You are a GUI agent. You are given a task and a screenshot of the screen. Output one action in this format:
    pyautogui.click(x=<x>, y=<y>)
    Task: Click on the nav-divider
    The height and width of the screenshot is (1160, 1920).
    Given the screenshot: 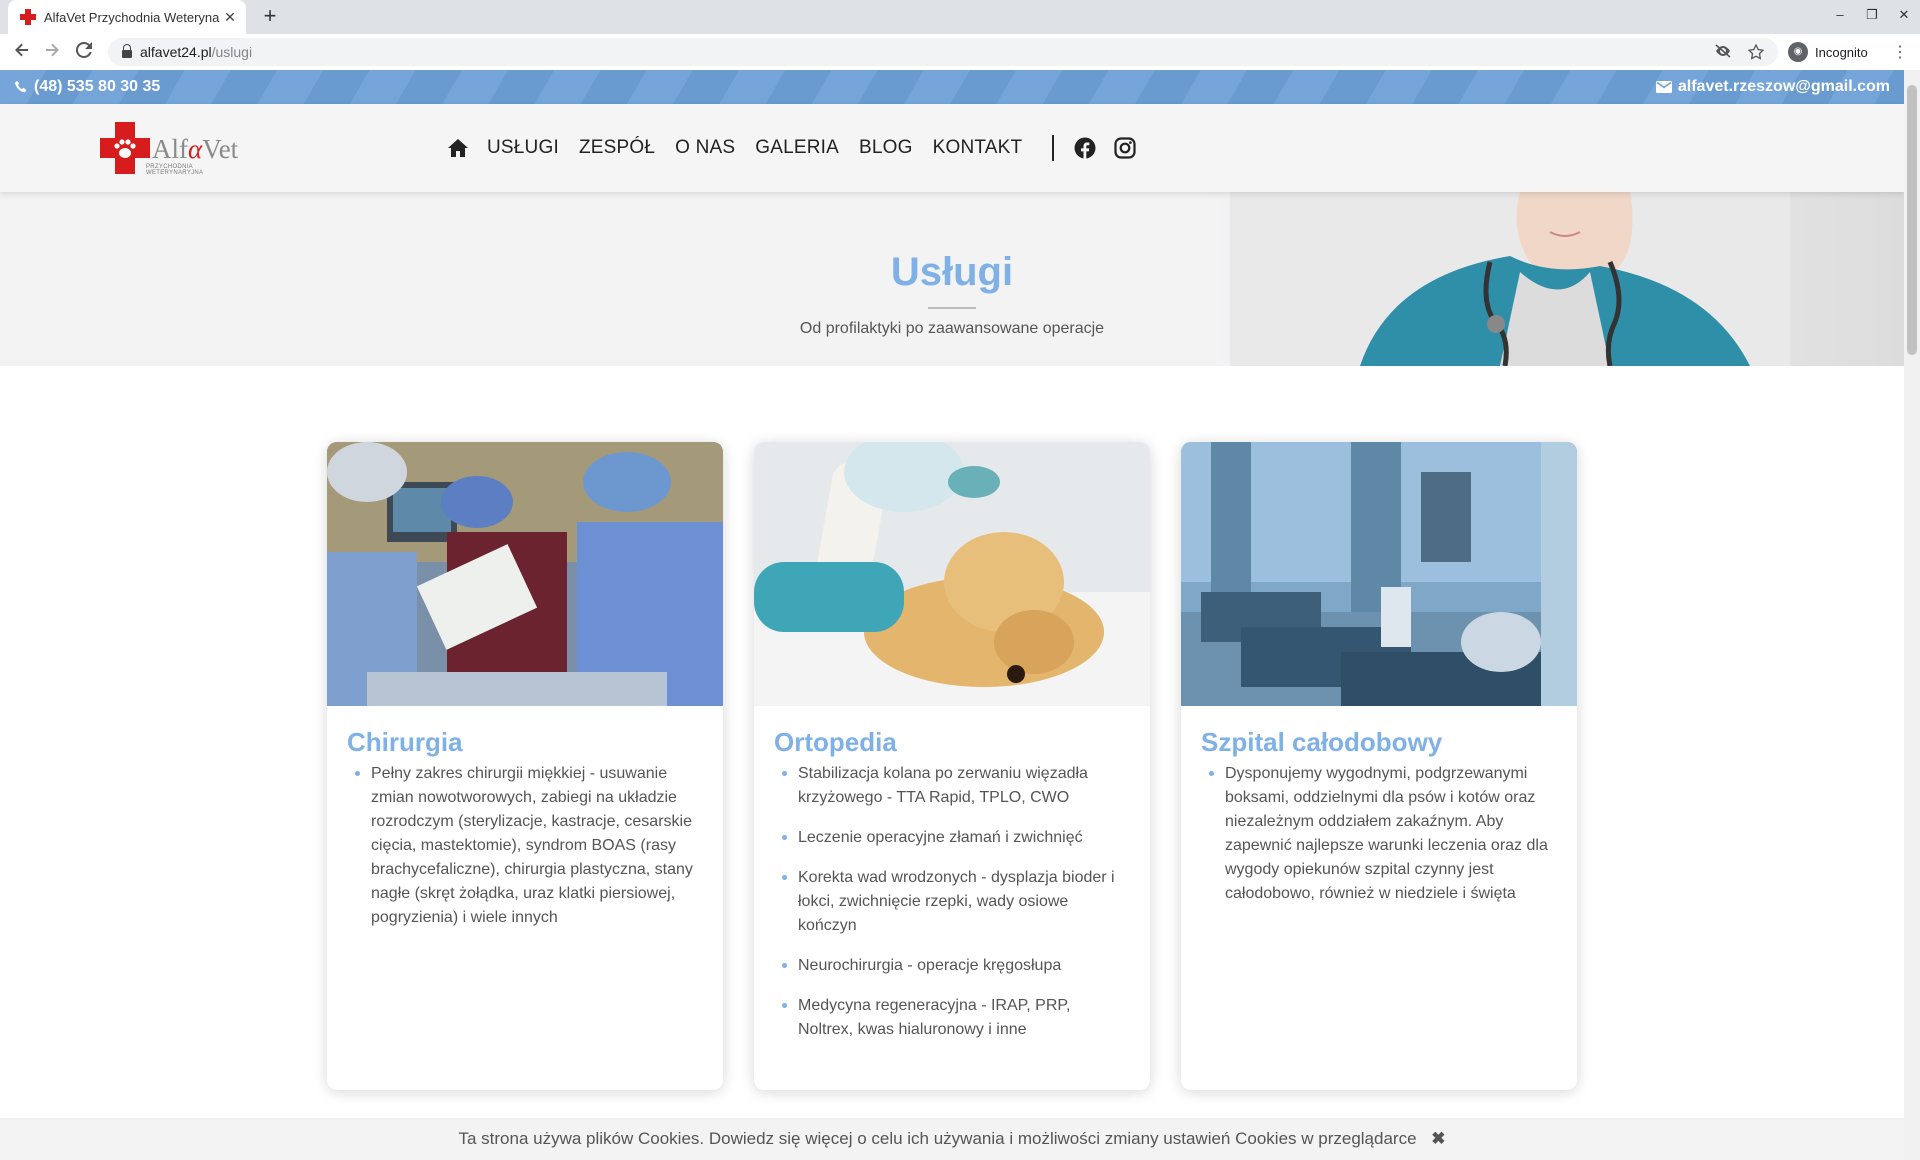 What is the action you would take?
    pyautogui.click(x=1053, y=148)
    